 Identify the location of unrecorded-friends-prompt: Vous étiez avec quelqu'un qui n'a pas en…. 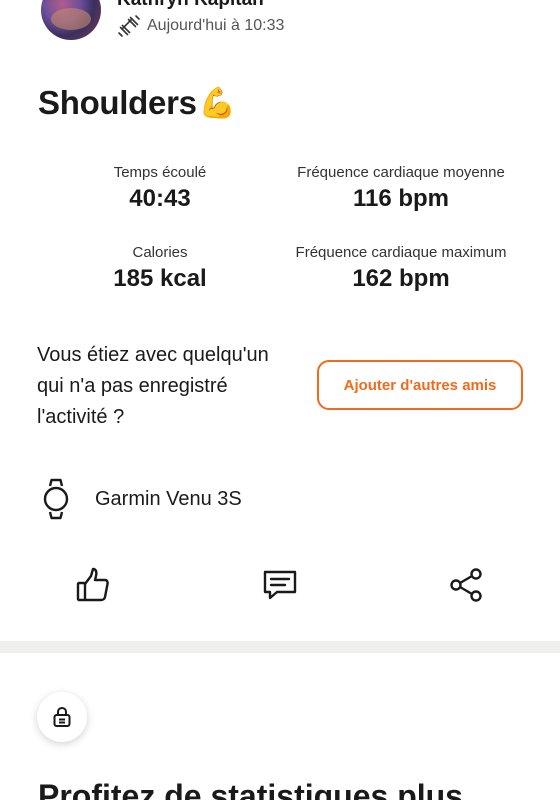
(153, 386).